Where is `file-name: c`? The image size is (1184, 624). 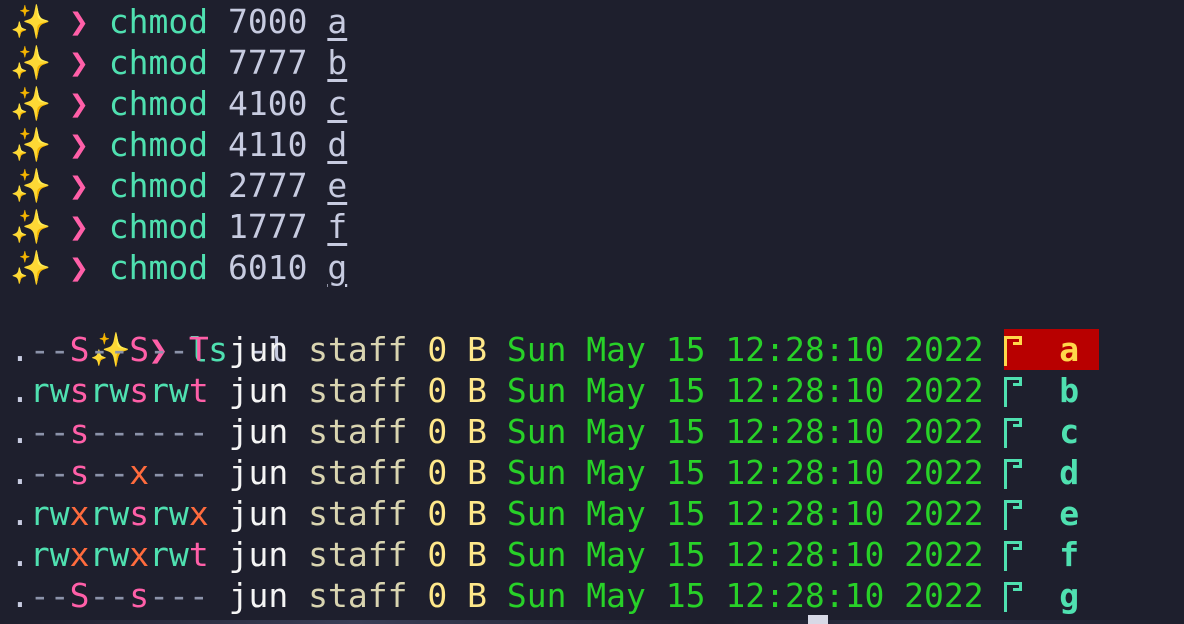 file-name: c is located at coordinates (1069, 431).